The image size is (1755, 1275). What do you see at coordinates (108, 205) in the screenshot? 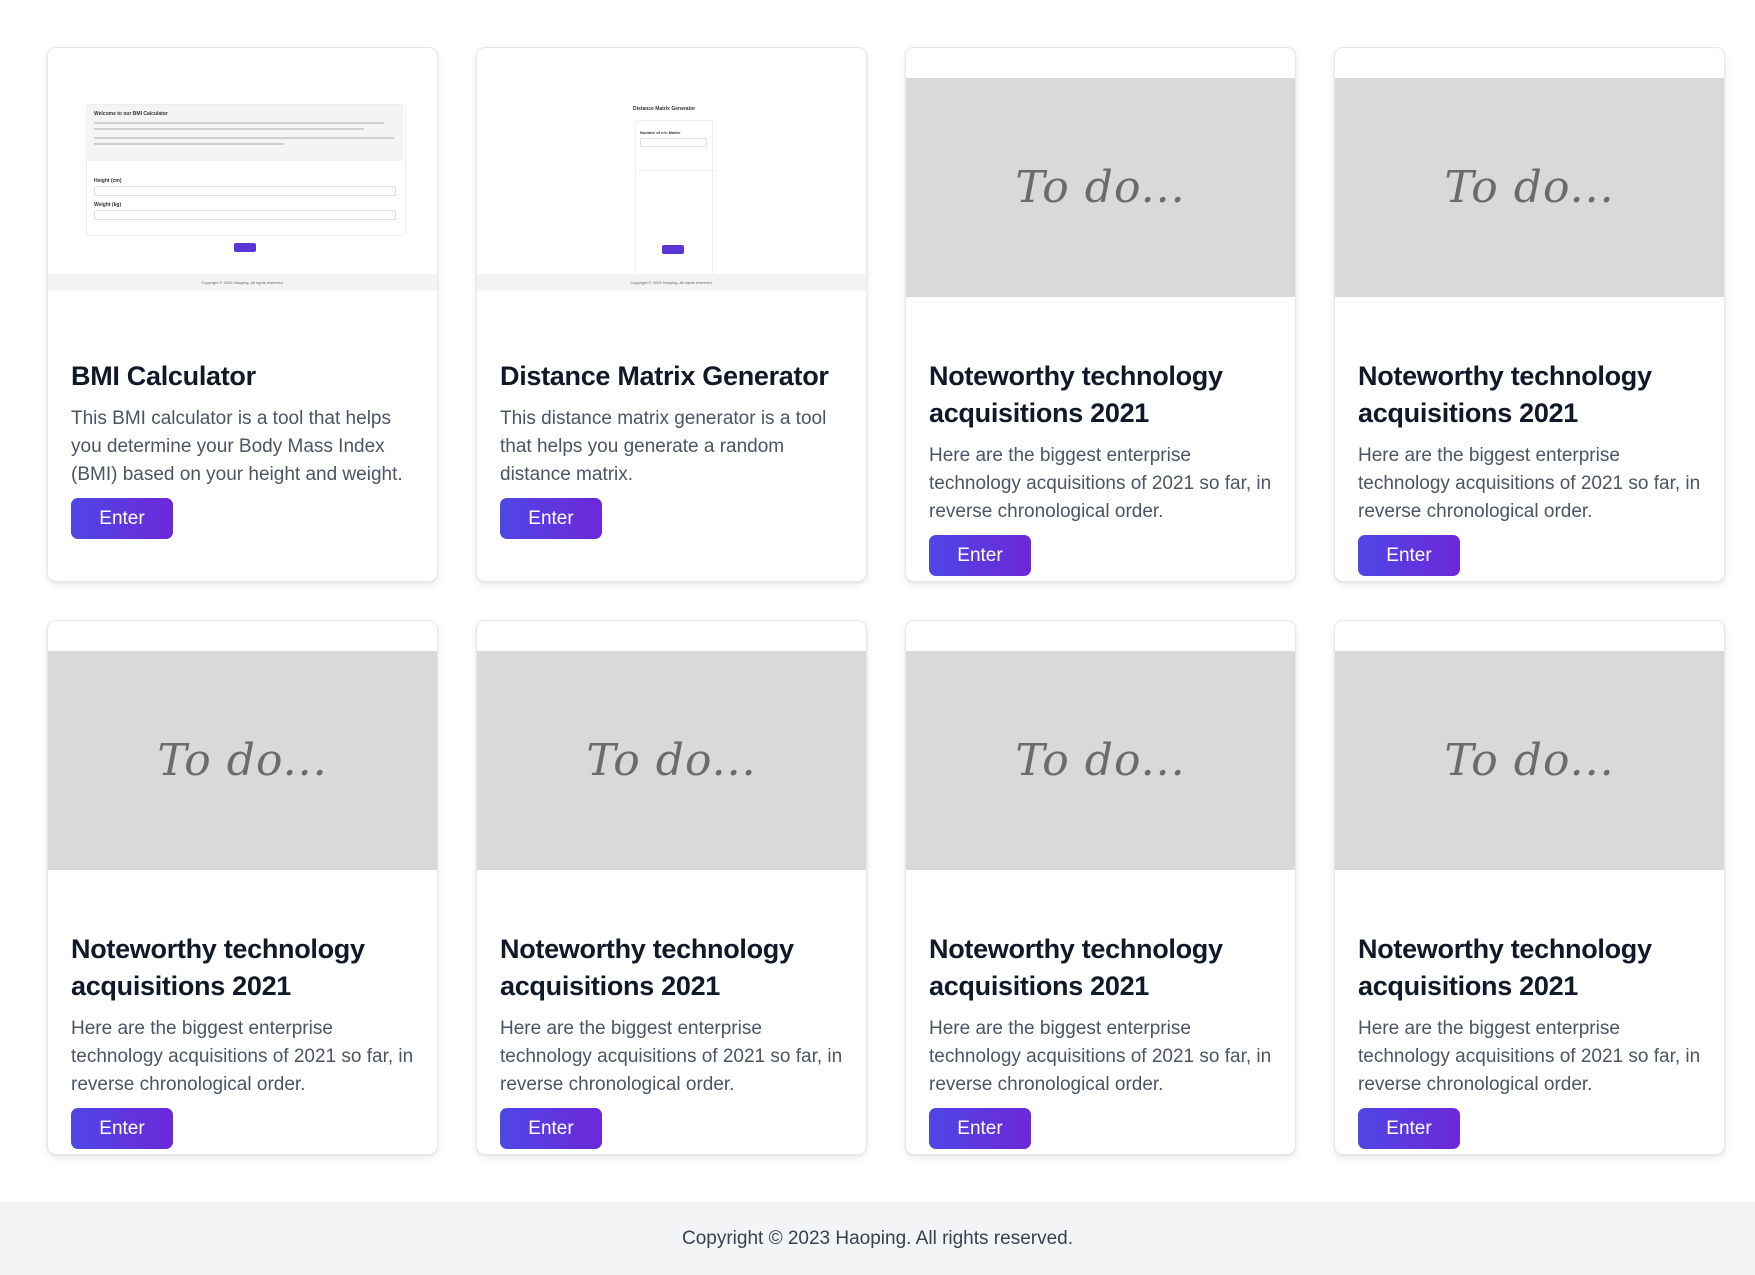
I see `preview-weight-label: Weight (kg)` at bounding box center [108, 205].